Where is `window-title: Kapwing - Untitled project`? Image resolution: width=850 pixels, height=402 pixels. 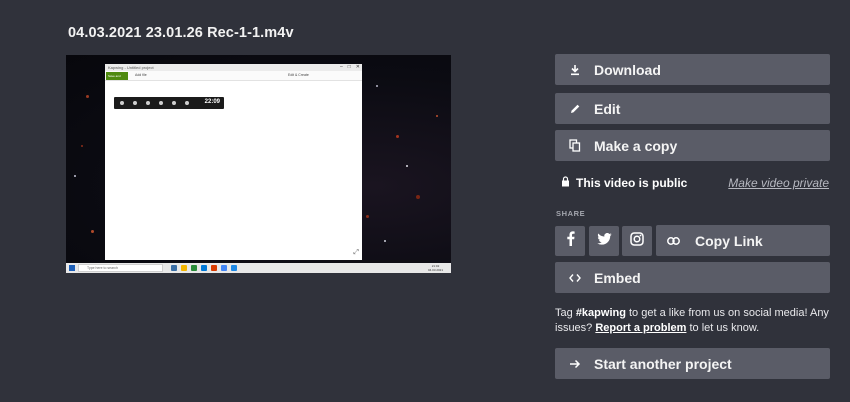
window-title: Kapwing - Untitled project is located at coordinates (233, 67).